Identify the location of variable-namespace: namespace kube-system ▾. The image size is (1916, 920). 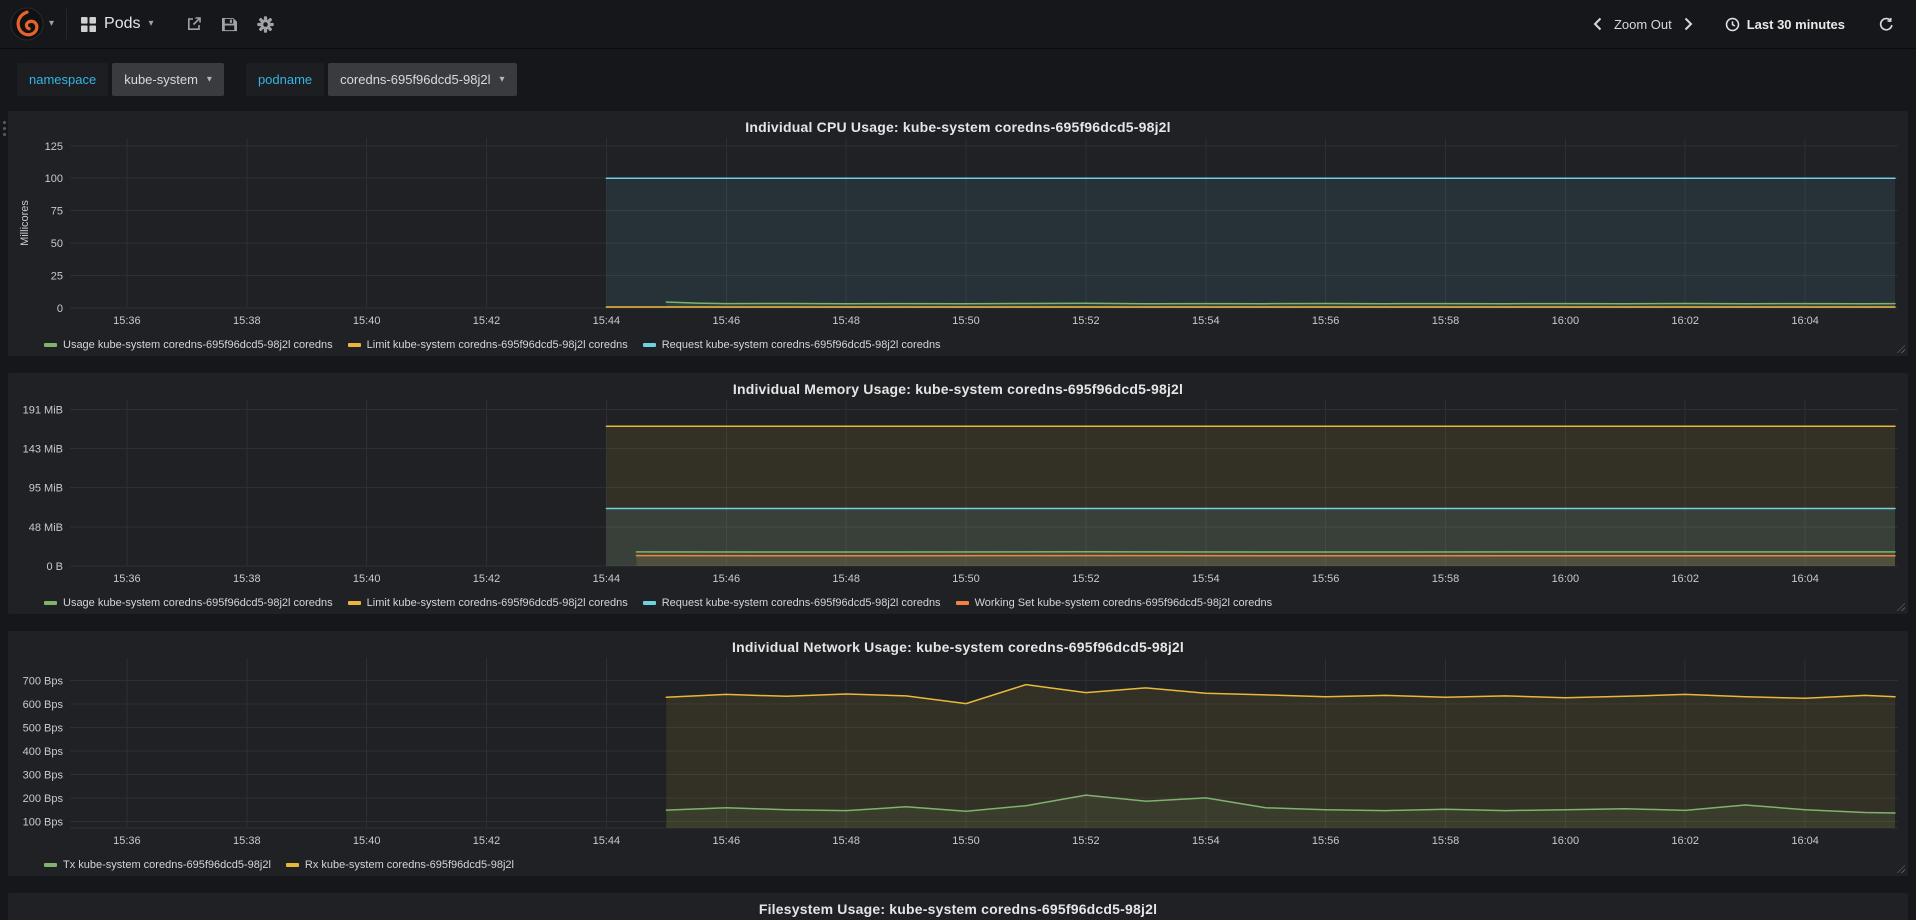
(120, 79).